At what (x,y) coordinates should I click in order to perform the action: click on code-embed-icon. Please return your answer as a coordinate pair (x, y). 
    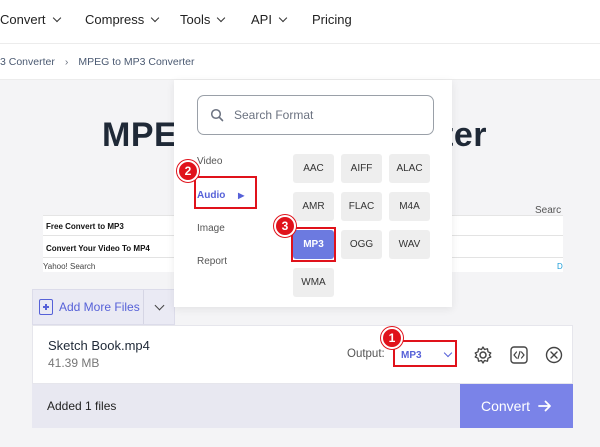
    Looking at the image, I should click on (519, 355).